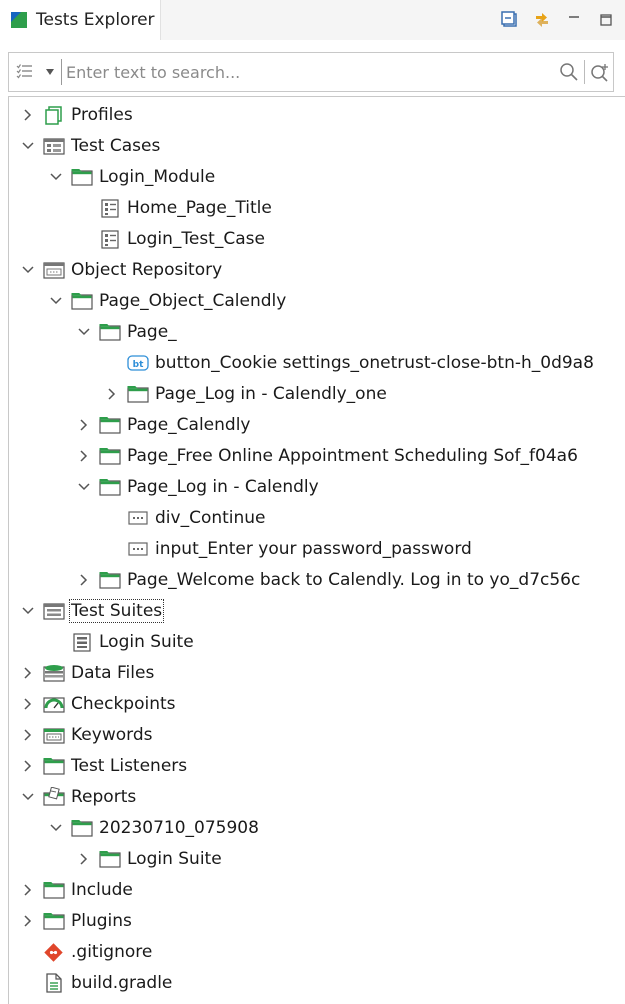 The image size is (625, 1004). I want to click on search-input, so click(311, 72).